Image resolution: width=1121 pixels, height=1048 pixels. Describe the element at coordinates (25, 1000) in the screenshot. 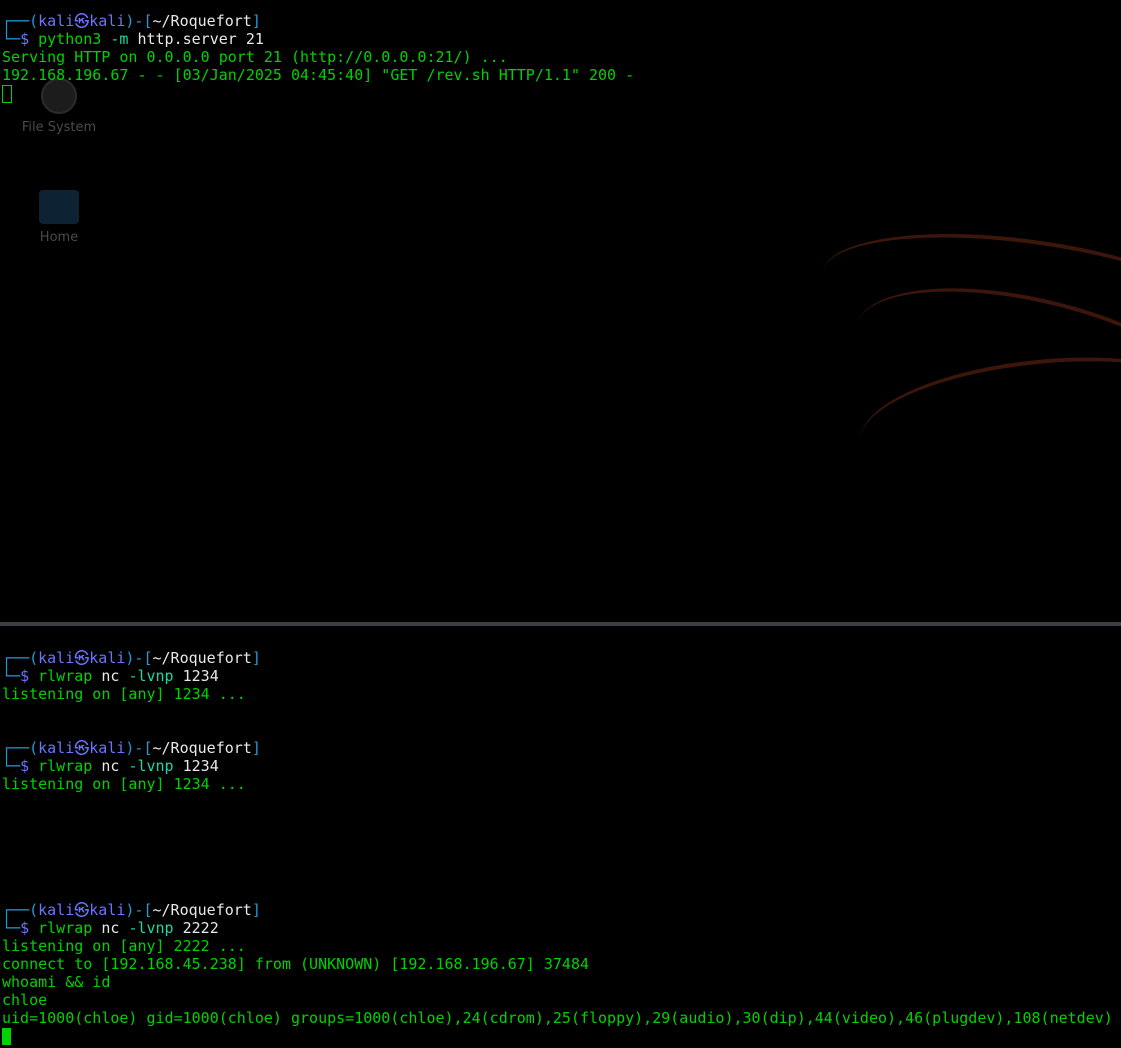

I see `output-line: chloe` at that location.